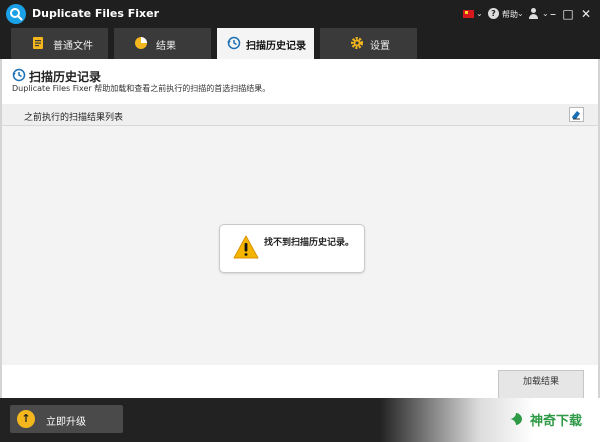 Image resolution: width=600 pixels, height=442 pixels. What do you see at coordinates (533, 13) in the screenshot?
I see `user-account-icon` at bounding box center [533, 13].